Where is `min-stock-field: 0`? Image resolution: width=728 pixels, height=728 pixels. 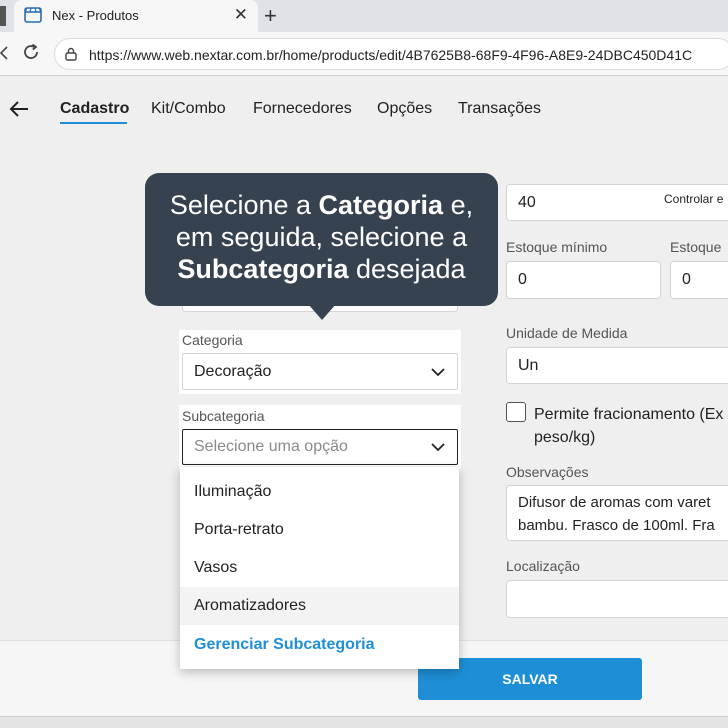 min-stock-field: 0 is located at coordinates (583, 280).